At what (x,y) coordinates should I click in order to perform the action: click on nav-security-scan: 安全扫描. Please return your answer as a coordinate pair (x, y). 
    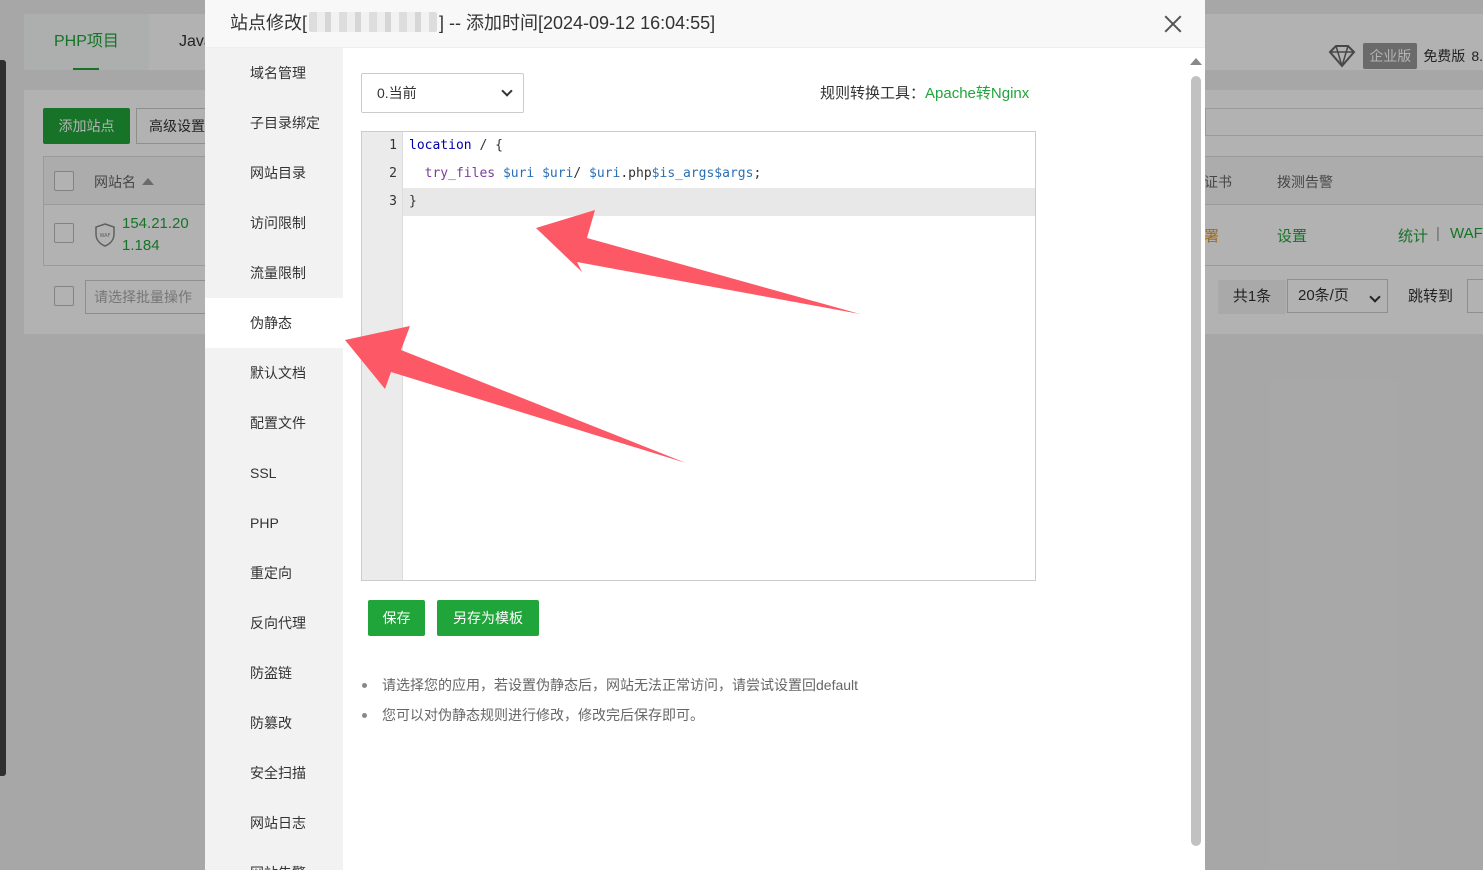
    Looking at the image, I should click on (274, 773).